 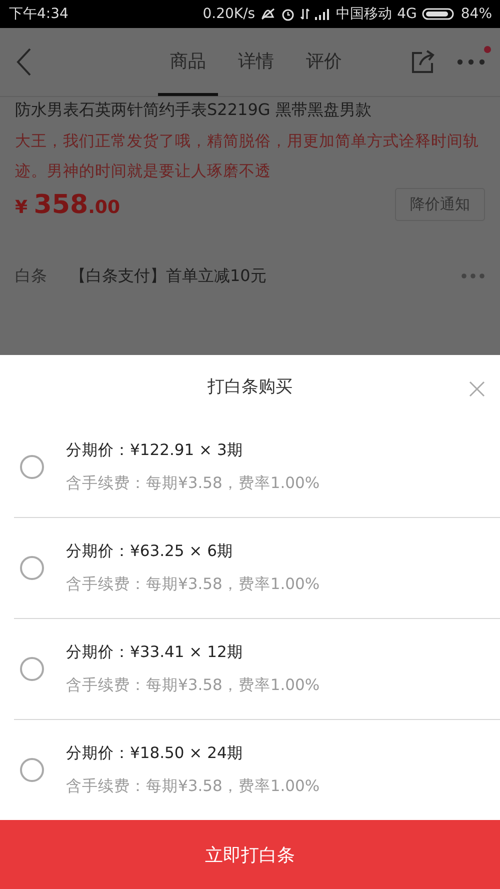 What do you see at coordinates (250, 854) in the screenshot?
I see `confirm-button: 立即打白条` at bounding box center [250, 854].